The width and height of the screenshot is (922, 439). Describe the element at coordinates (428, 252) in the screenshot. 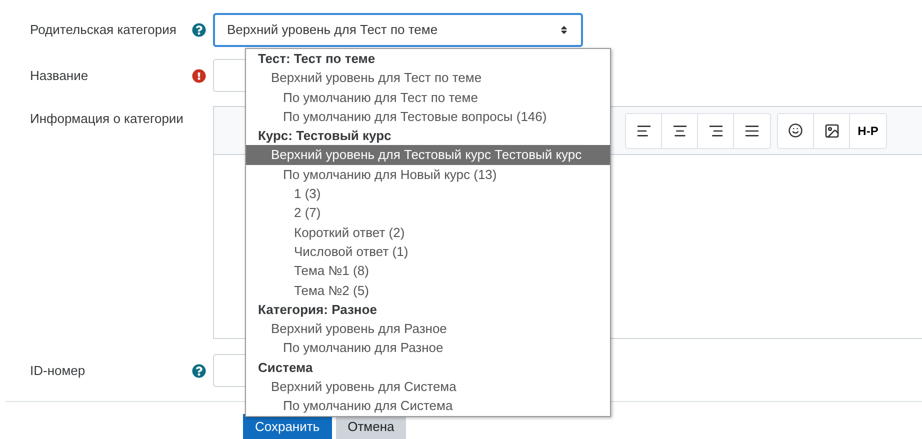

I see `dropdown-option: Числовой ответ (1)` at that location.